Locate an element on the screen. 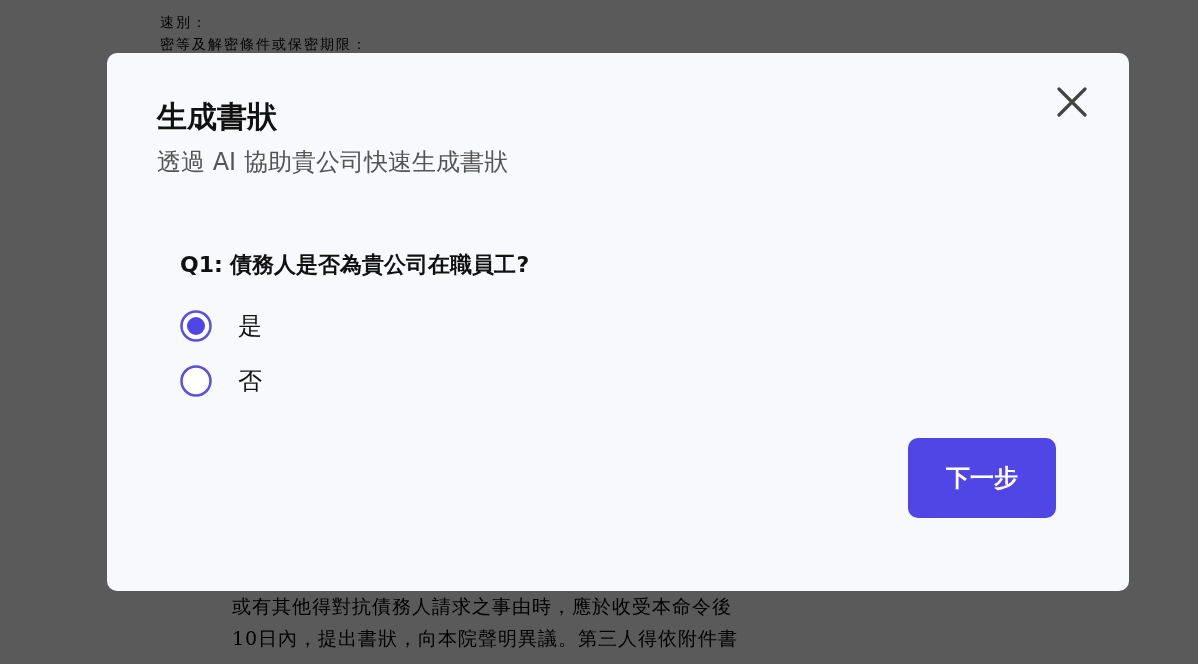  document-text: 或有其他得對抗債務人請求之事由時，應於收受本命令後 is located at coordinates (482, 606).